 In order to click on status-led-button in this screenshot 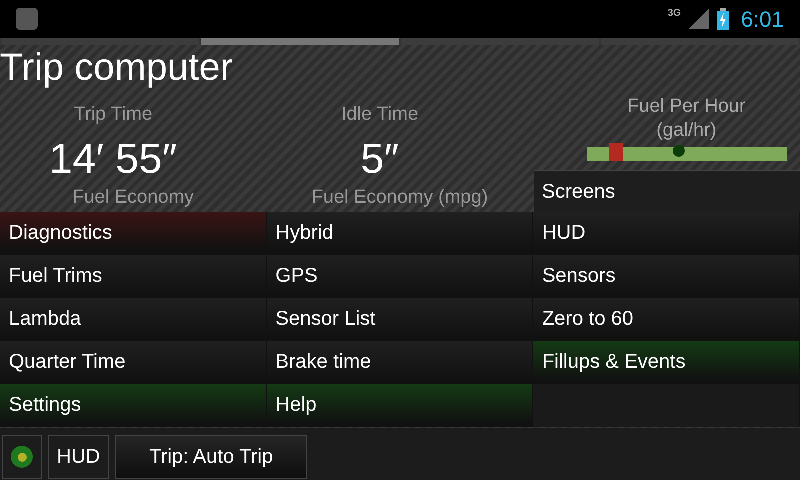, I will do `click(22, 457)`.